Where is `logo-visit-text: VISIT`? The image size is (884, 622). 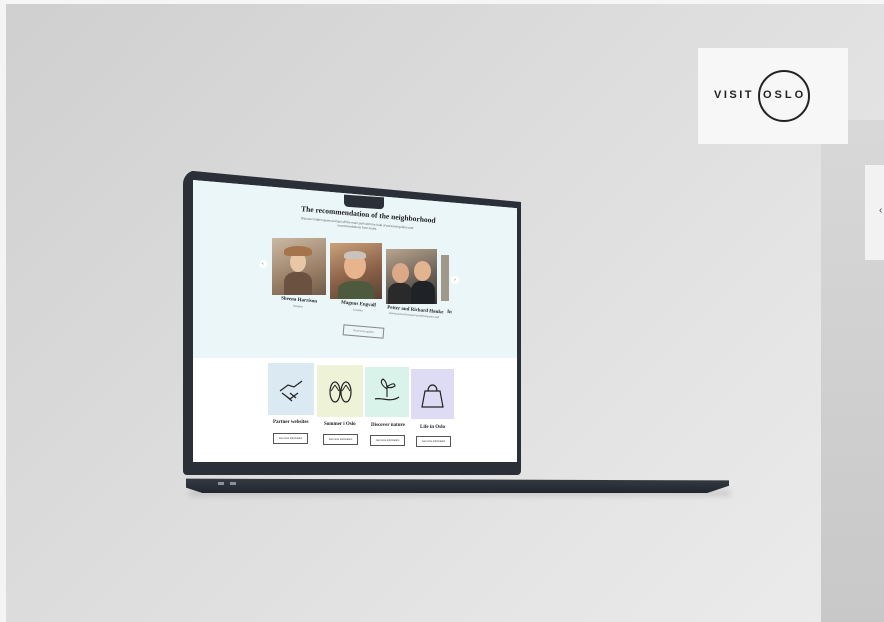 logo-visit-text: VISIT is located at coordinates (734, 95).